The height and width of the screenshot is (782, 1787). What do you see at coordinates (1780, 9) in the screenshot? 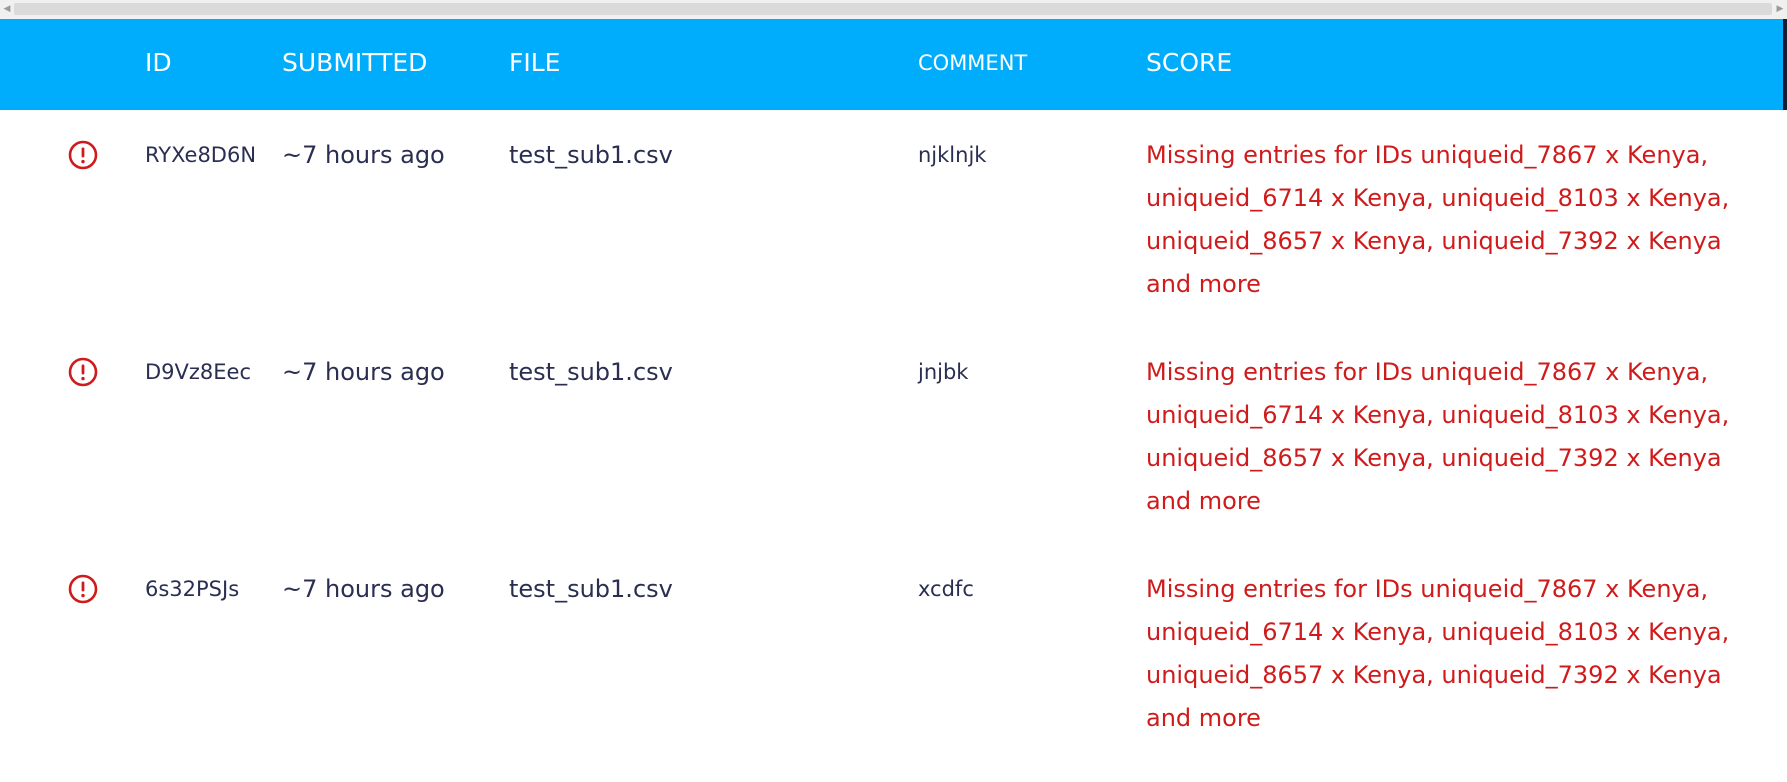
I see `scroll-right-icon: ▶` at bounding box center [1780, 9].